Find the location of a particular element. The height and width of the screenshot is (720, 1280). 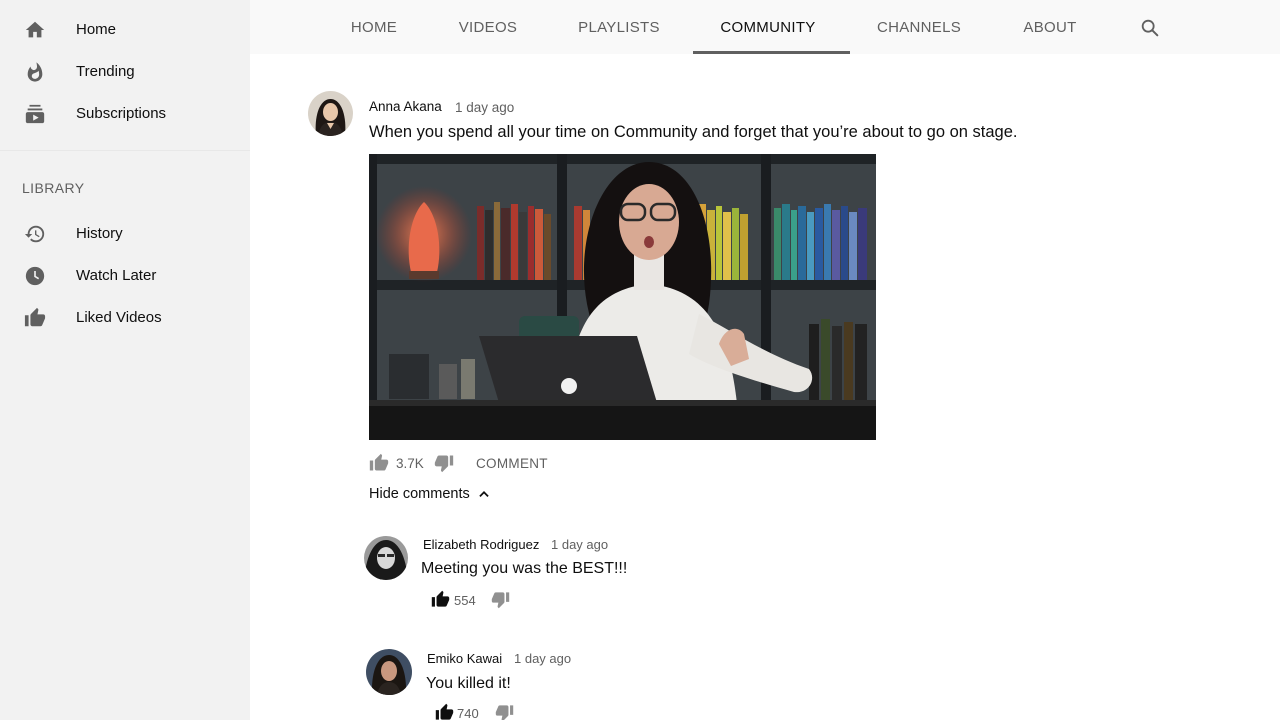

sidebar-item-liked-videos: Liked Videos is located at coordinates (125, 318).